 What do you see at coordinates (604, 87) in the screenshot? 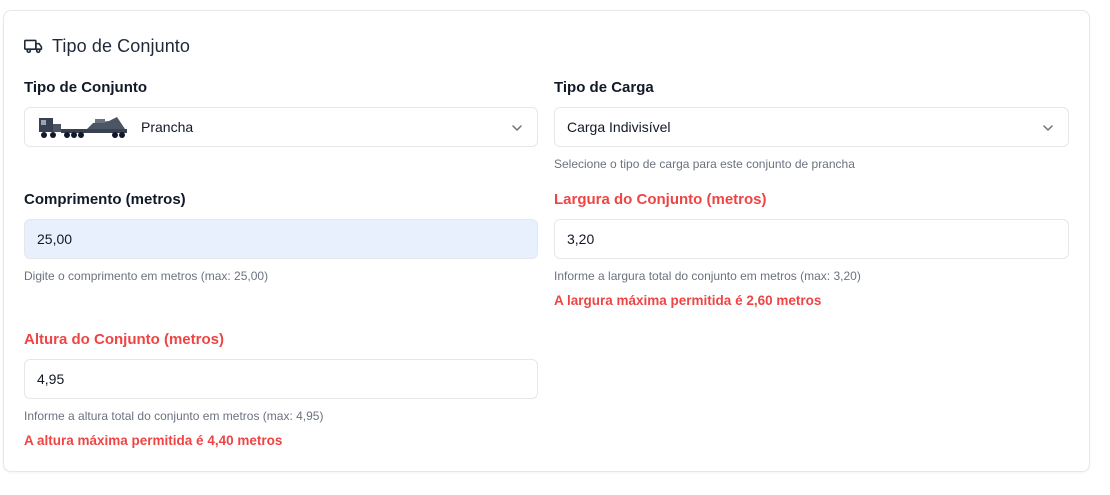
I see `tipo-carga-label: Tipo de Carga` at bounding box center [604, 87].